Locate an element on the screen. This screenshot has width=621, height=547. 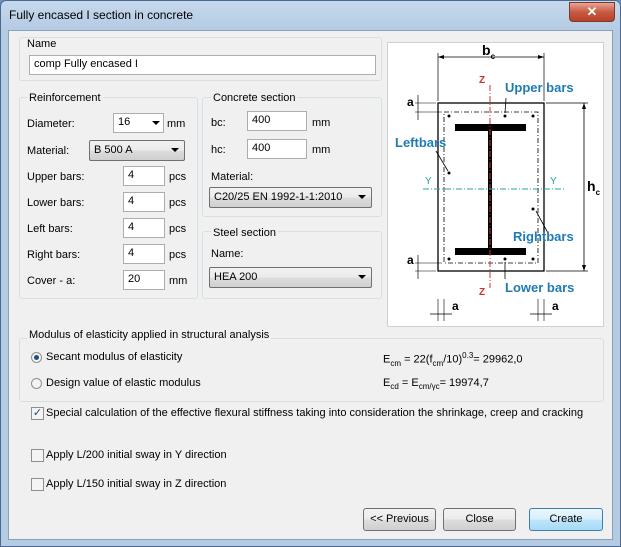
steel-legend: Steel section is located at coordinates (244, 233).